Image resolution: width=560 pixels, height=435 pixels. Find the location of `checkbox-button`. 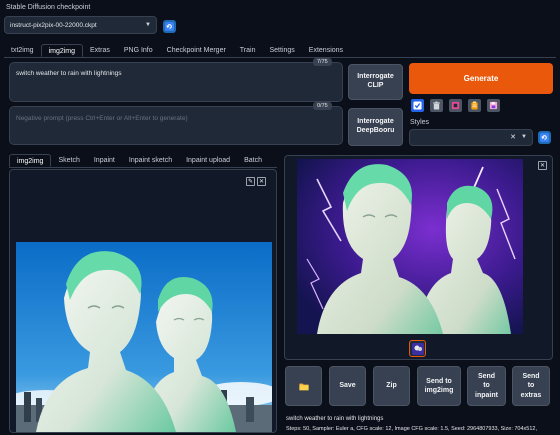

checkbox-button is located at coordinates (417, 105).